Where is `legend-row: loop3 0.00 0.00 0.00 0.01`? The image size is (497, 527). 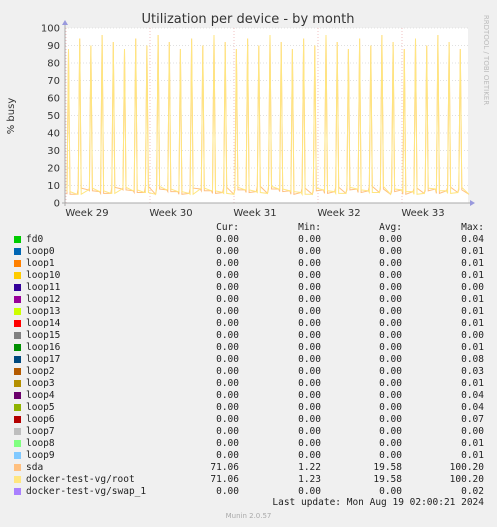 legend-row: loop3 0.00 0.00 0.00 0.01 is located at coordinates (248, 384).